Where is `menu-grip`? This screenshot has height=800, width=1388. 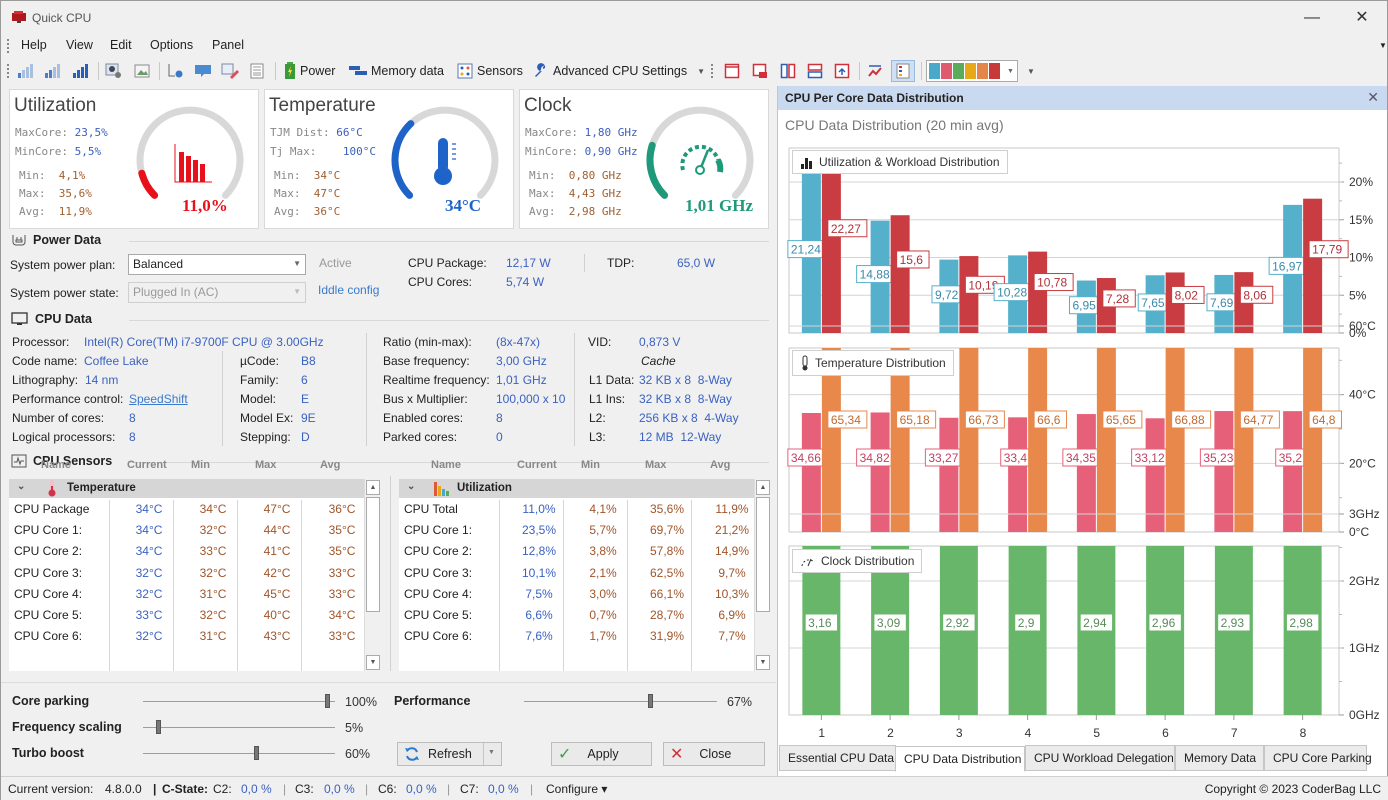 menu-grip is located at coordinates (8, 46).